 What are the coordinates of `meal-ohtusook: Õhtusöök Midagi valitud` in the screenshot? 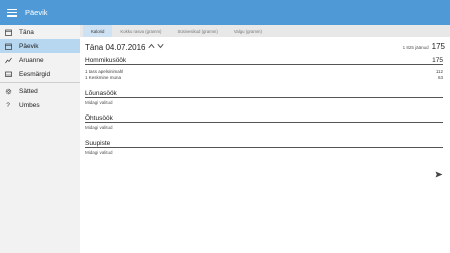 It's located at (264, 122).